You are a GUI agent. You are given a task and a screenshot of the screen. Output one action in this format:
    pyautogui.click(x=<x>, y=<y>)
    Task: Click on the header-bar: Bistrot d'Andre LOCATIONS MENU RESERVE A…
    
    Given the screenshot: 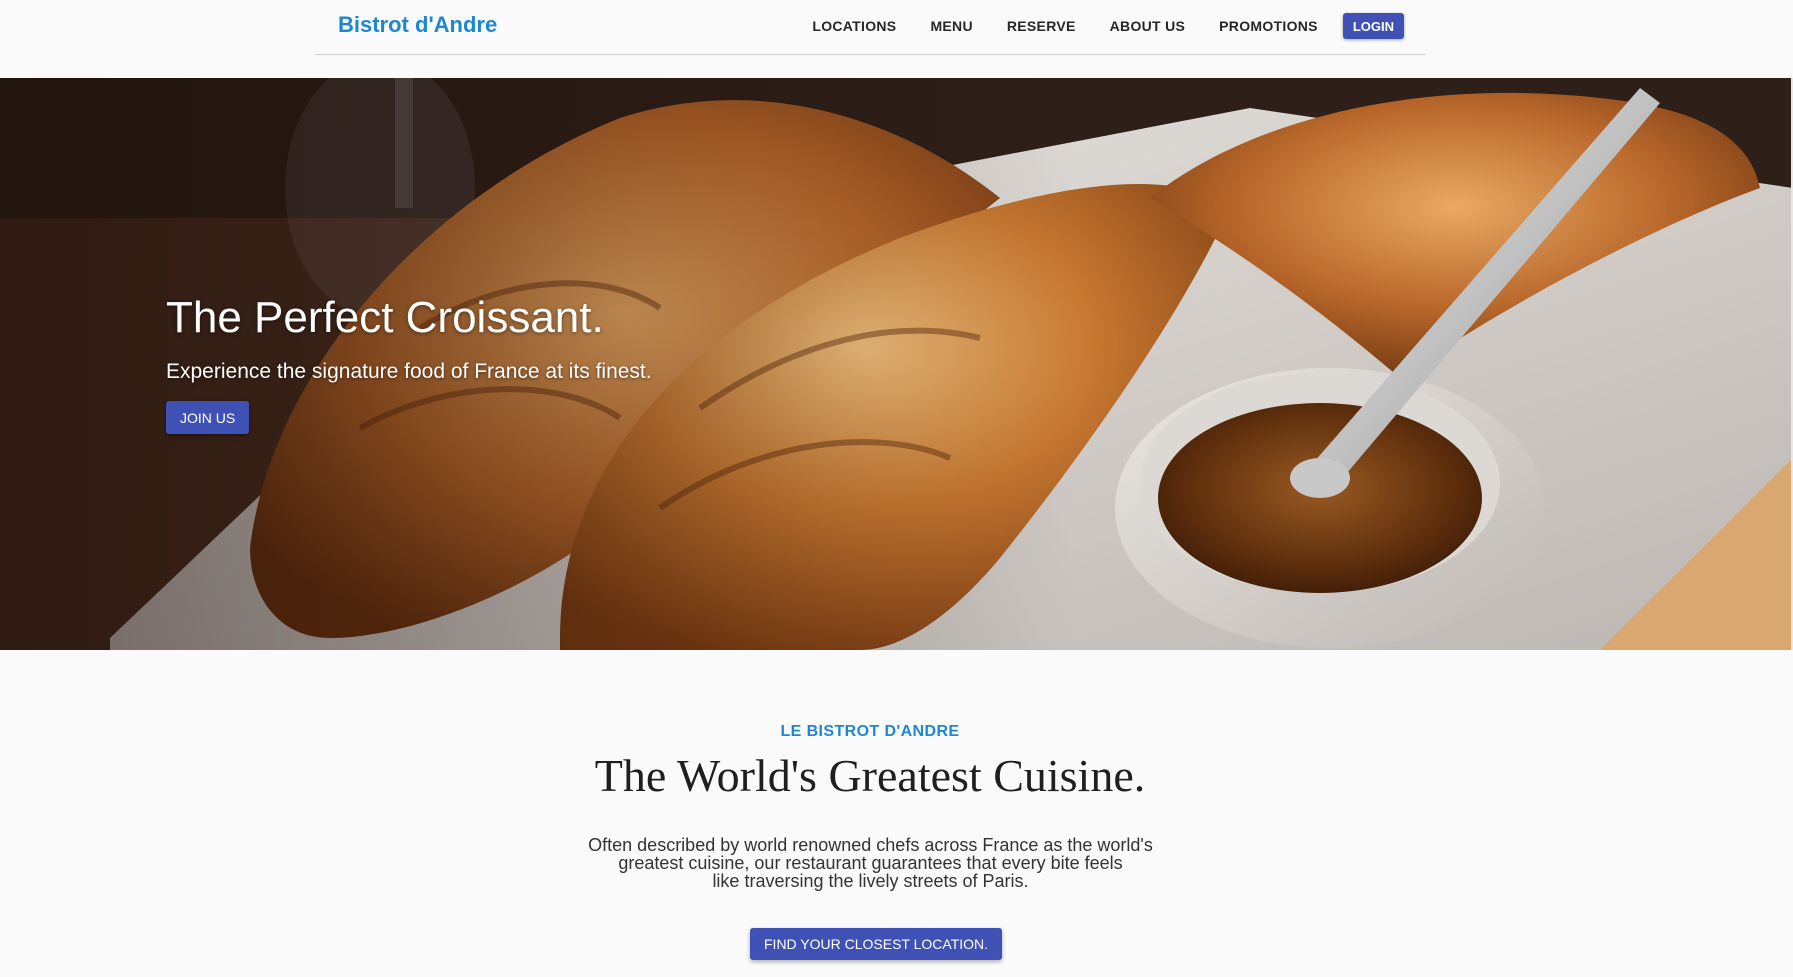 What is the action you would take?
    pyautogui.click(x=870, y=27)
    